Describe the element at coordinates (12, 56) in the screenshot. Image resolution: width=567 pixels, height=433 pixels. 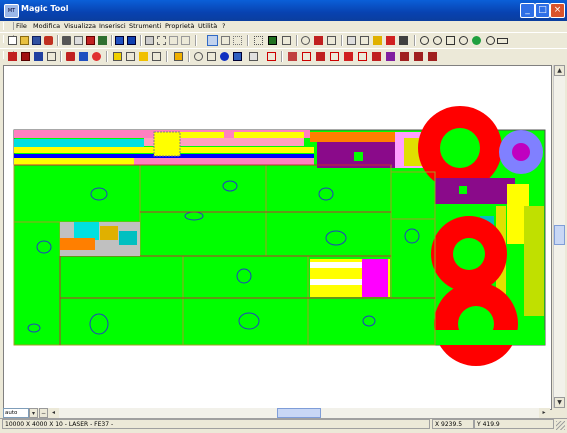
I see `part-icon` at that location.